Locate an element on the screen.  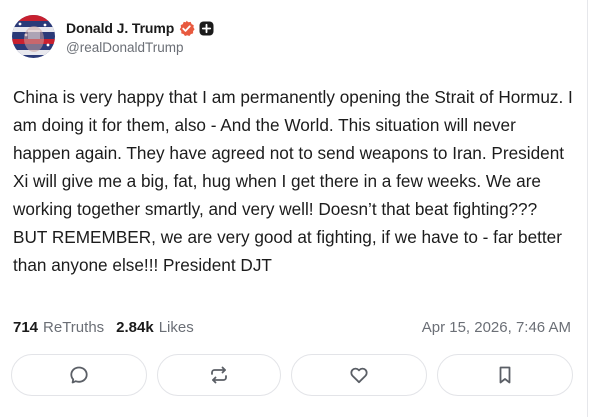
likes-count: 2.84k is located at coordinates (135, 327).